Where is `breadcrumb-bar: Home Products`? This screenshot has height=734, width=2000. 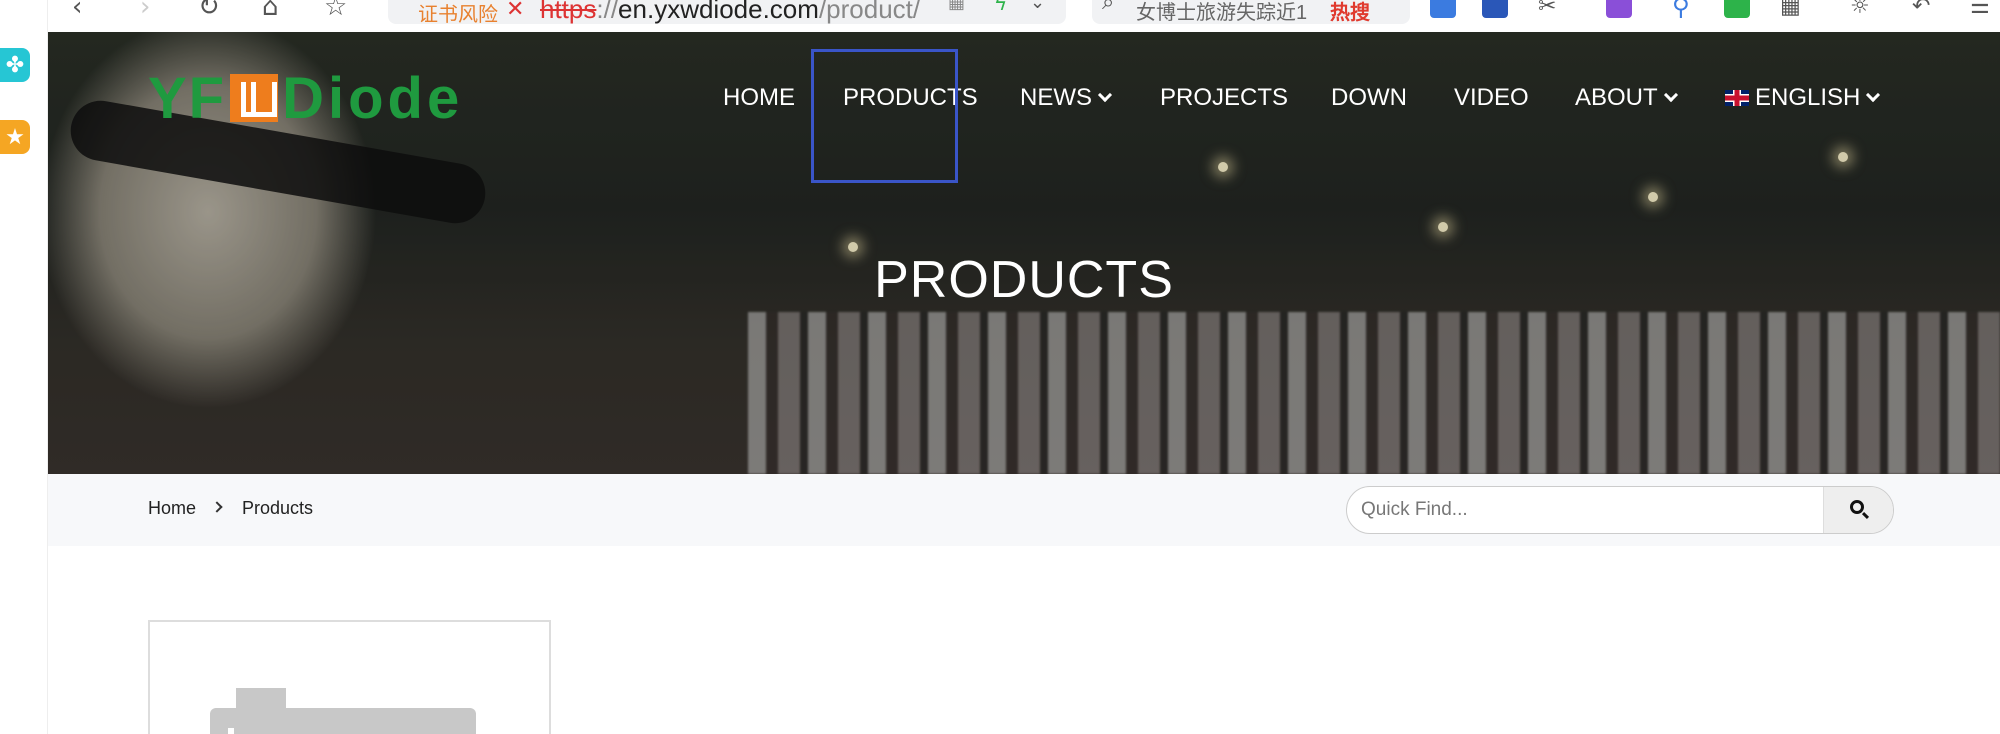 breadcrumb-bar: Home Products is located at coordinates (1024, 510).